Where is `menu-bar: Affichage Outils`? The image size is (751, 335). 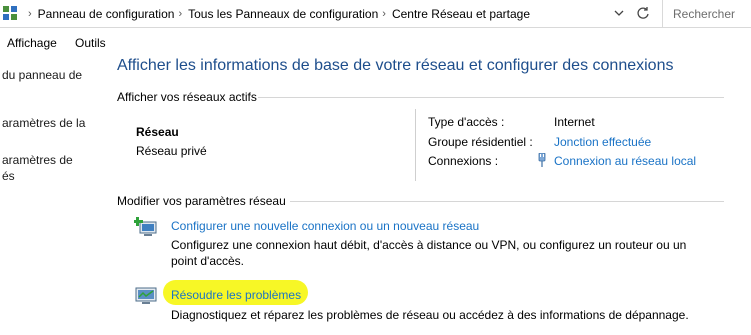 menu-bar: Affichage Outils is located at coordinates (375, 41).